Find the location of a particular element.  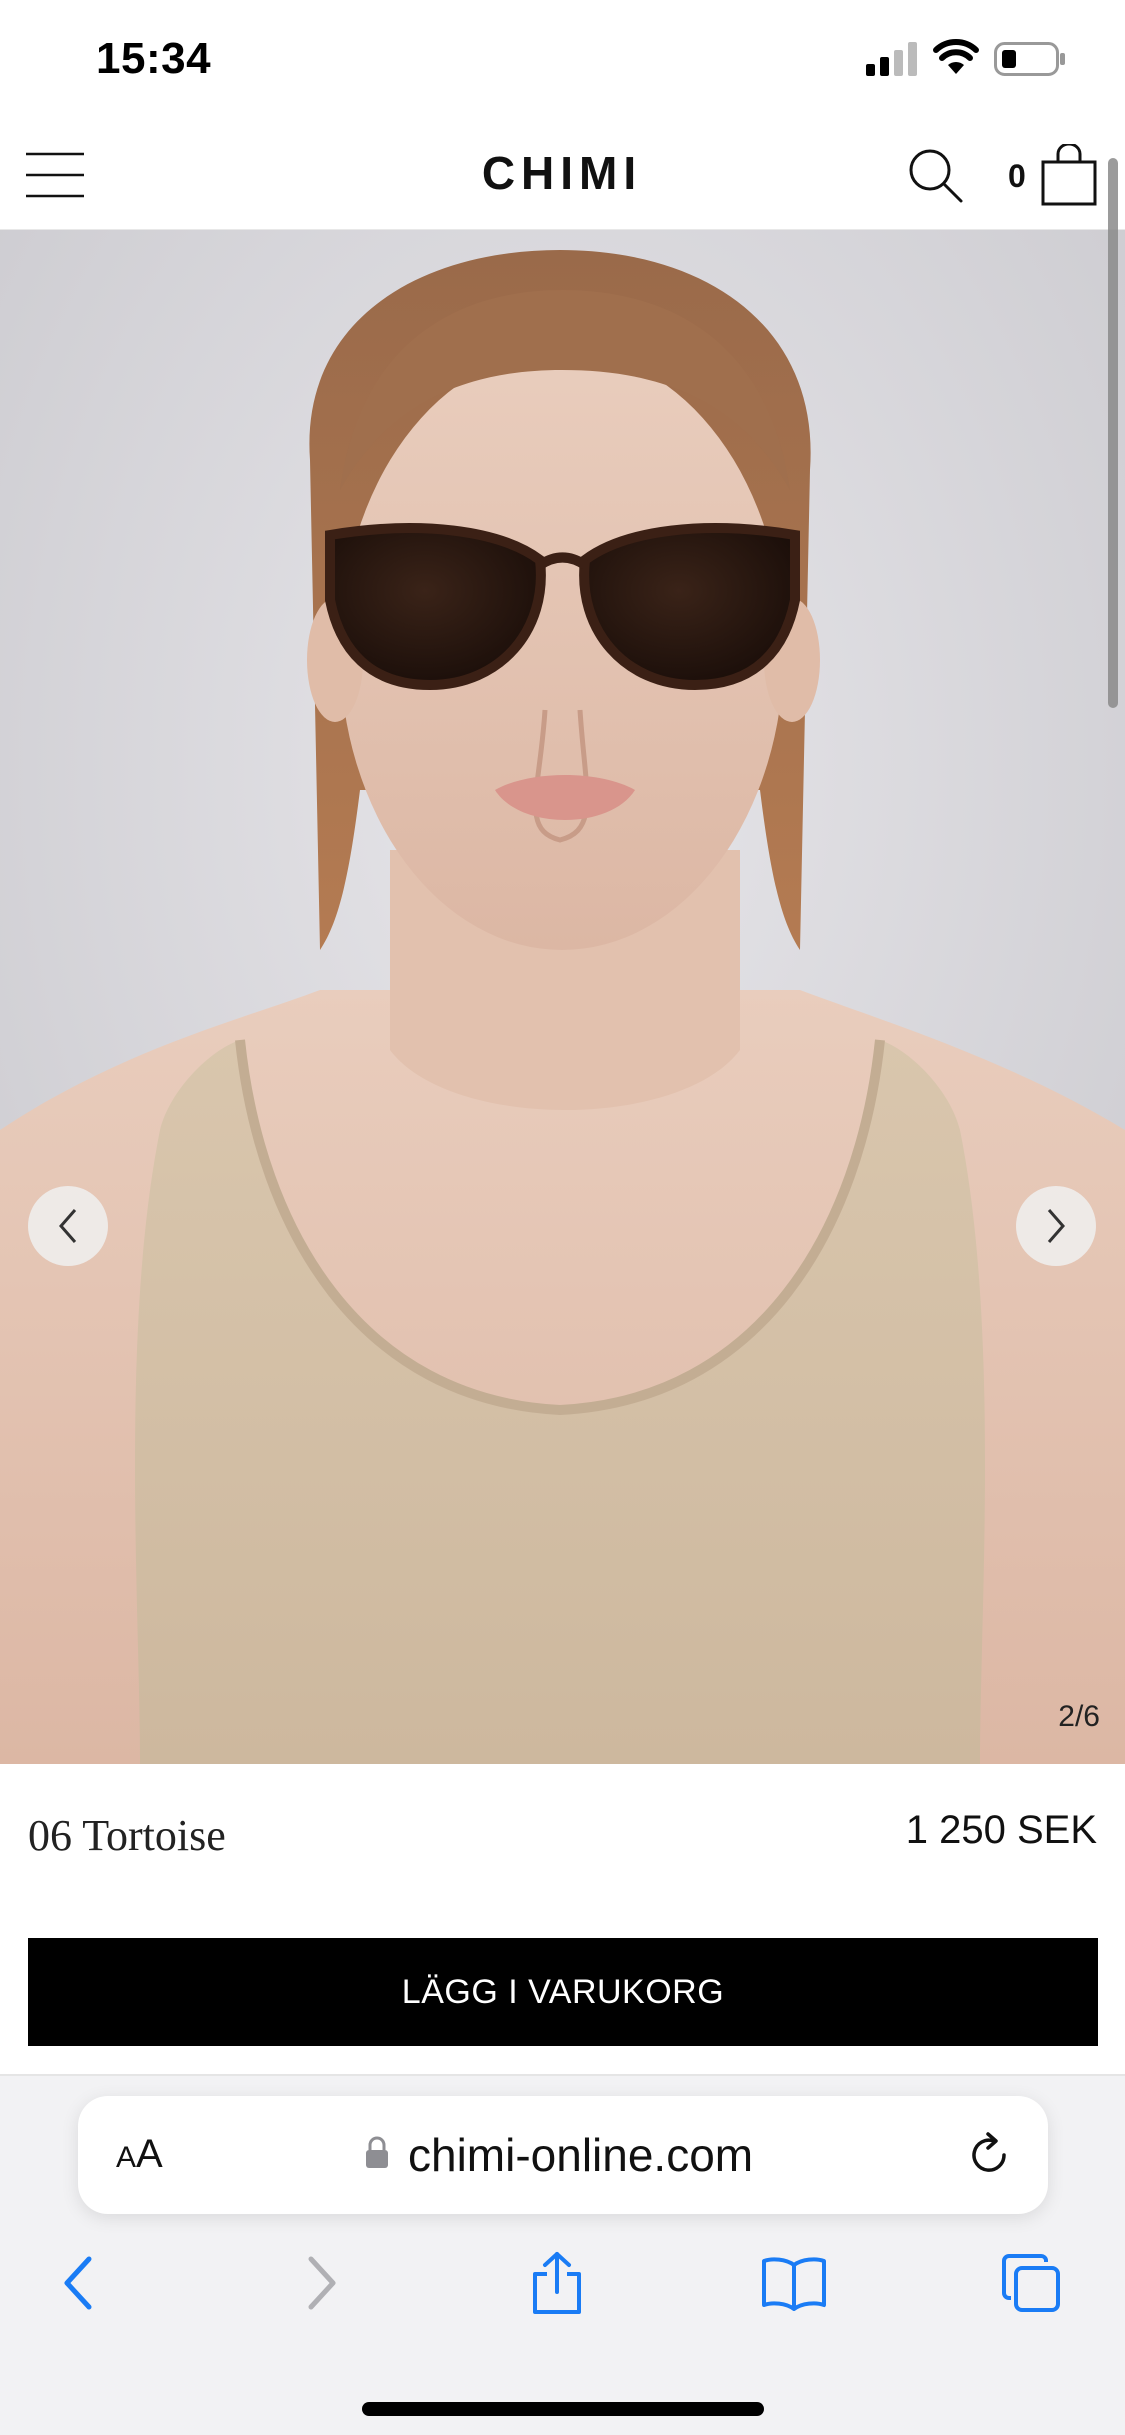

home-indicator is located at coordinates (563, 2409).